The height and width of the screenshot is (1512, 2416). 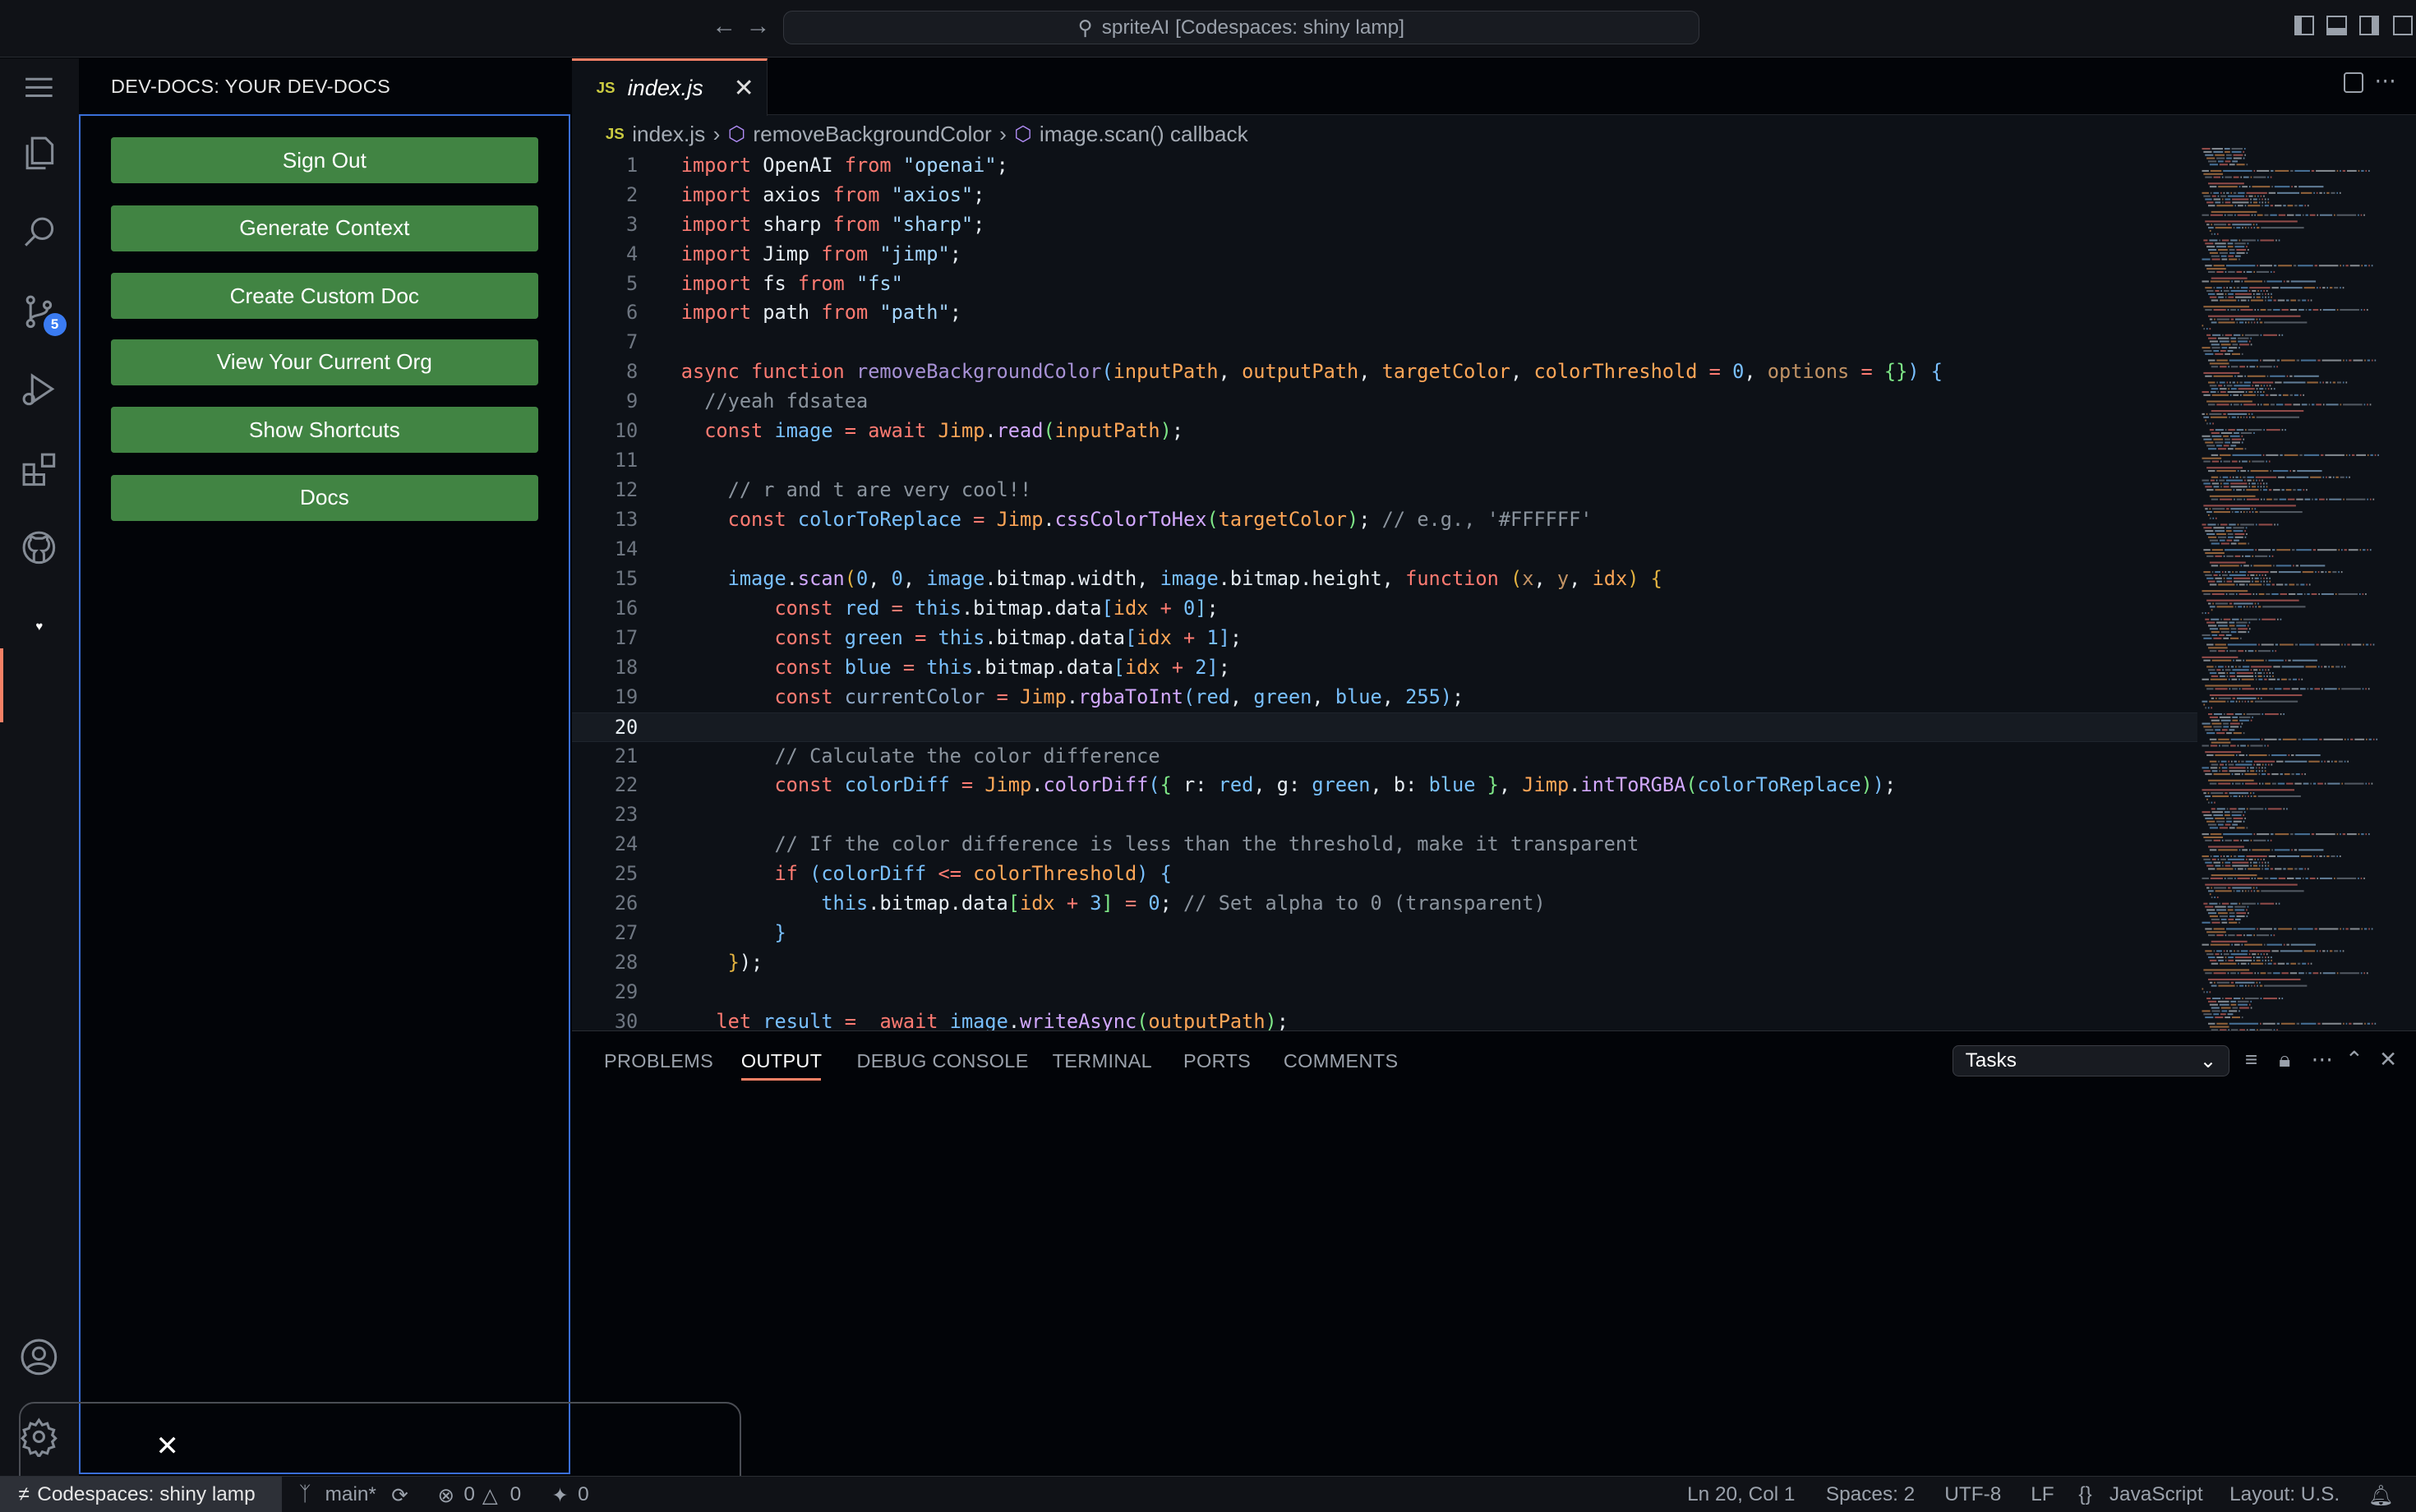 What do you see at coordinates (2251, 1059) in the screenshot?
I see `clear-output-icon: ≡` at bounding box center [2251, 1059].